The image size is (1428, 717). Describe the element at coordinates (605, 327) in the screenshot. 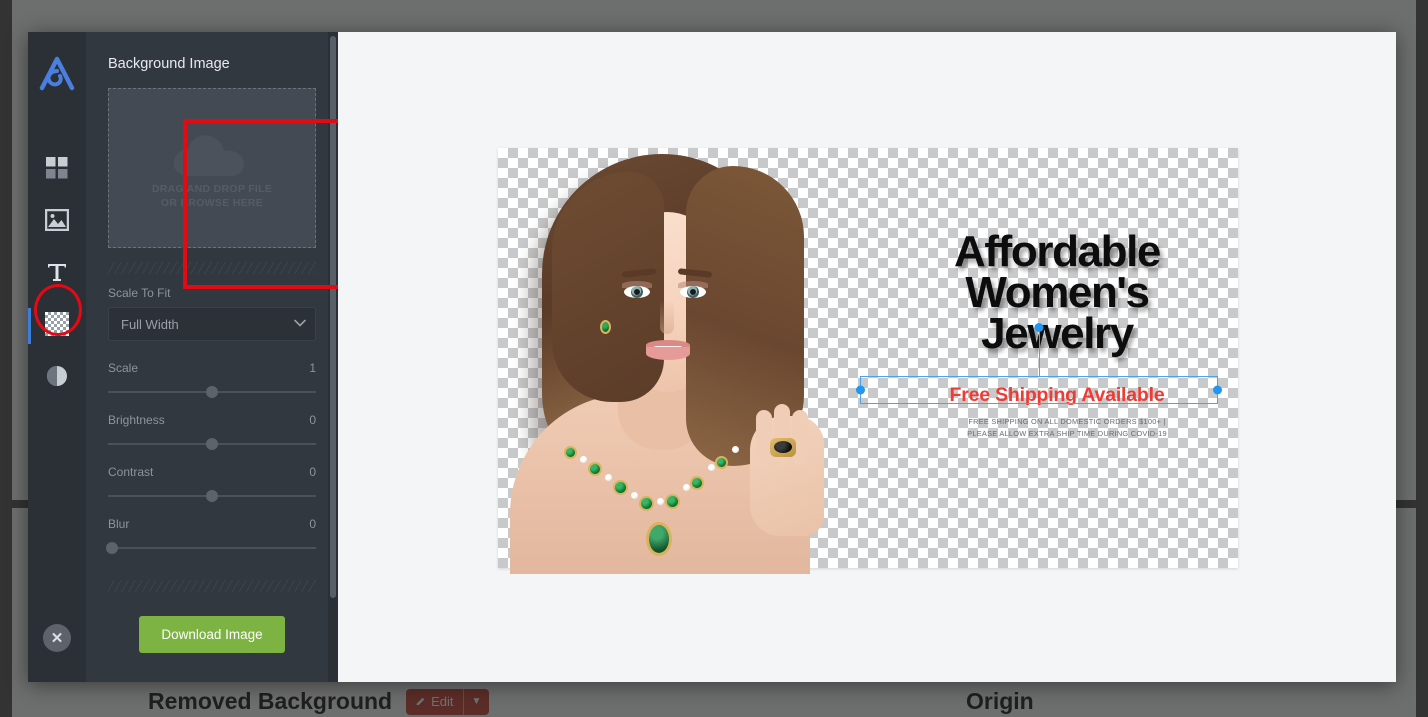

I see `earring-left` at that location.